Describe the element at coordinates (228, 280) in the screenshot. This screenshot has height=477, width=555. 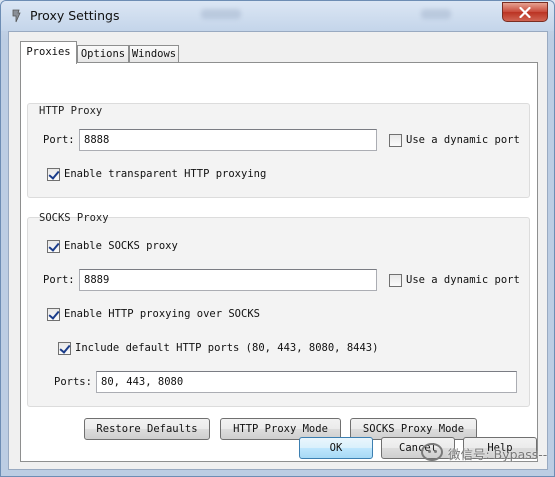
I see `socks-port-input: 8889` at that location.